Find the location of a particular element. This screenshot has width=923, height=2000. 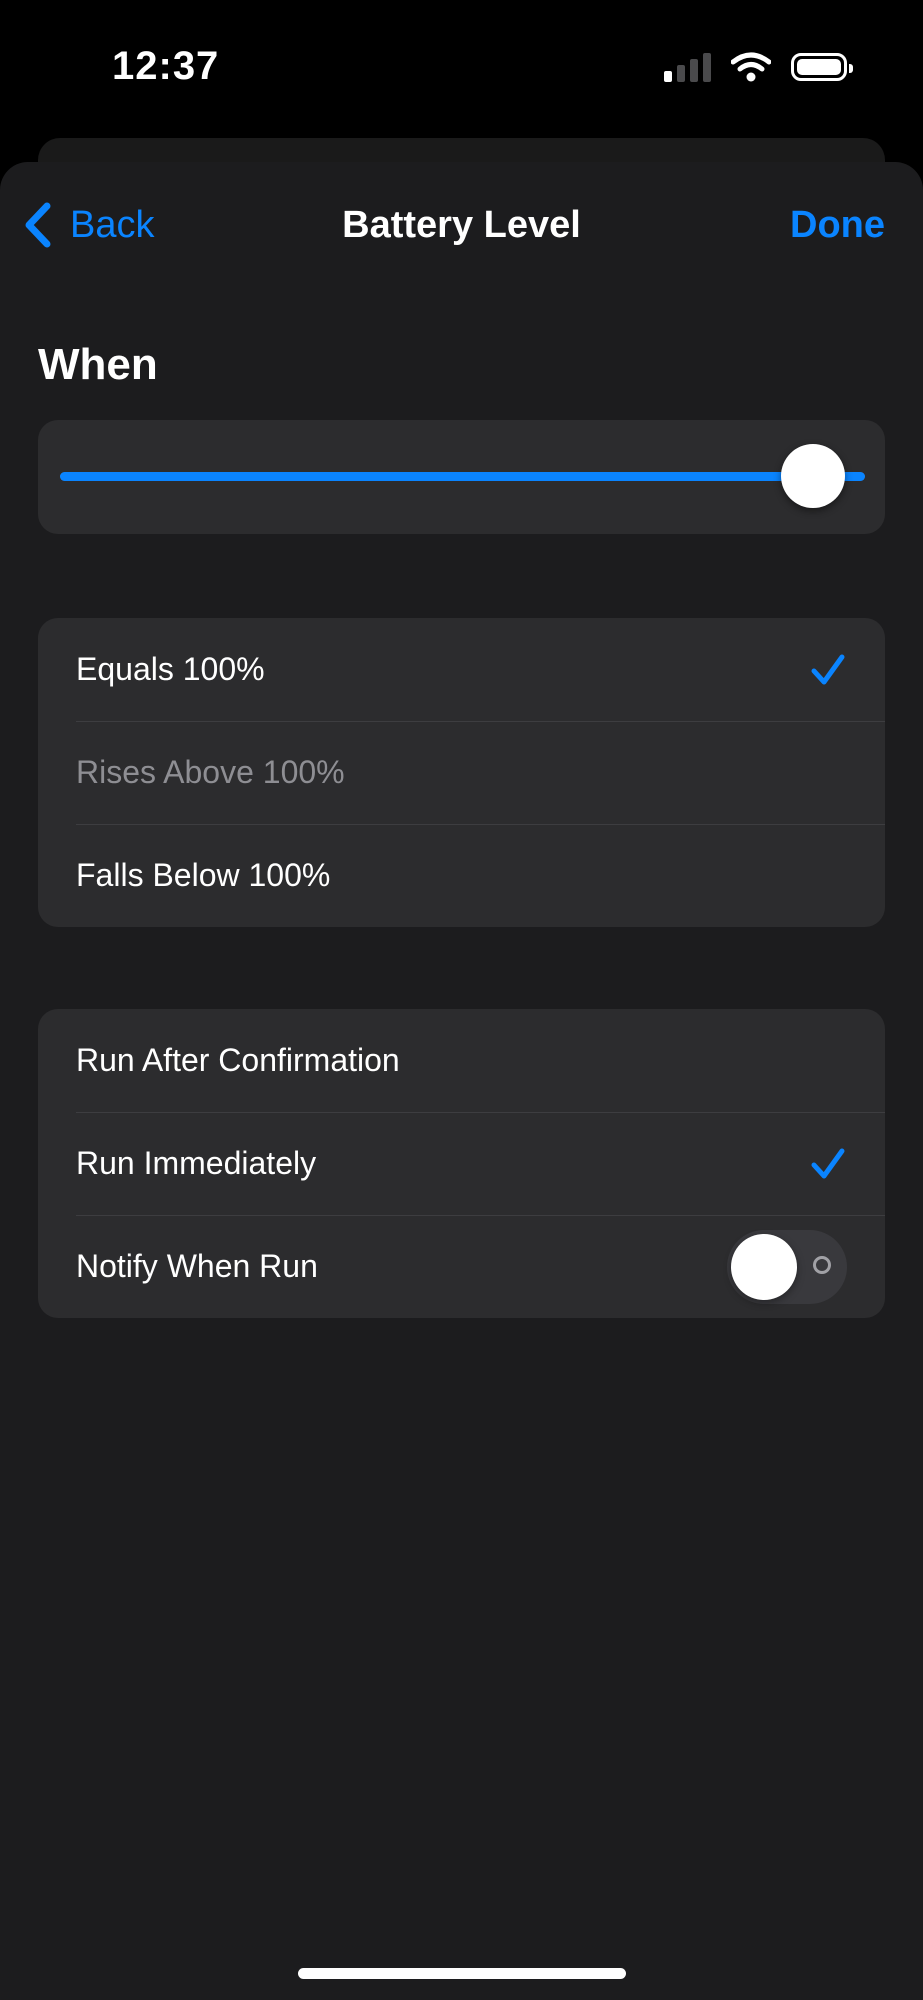

run-option-label: Run Immediately is located at coordinates (196, 1163).